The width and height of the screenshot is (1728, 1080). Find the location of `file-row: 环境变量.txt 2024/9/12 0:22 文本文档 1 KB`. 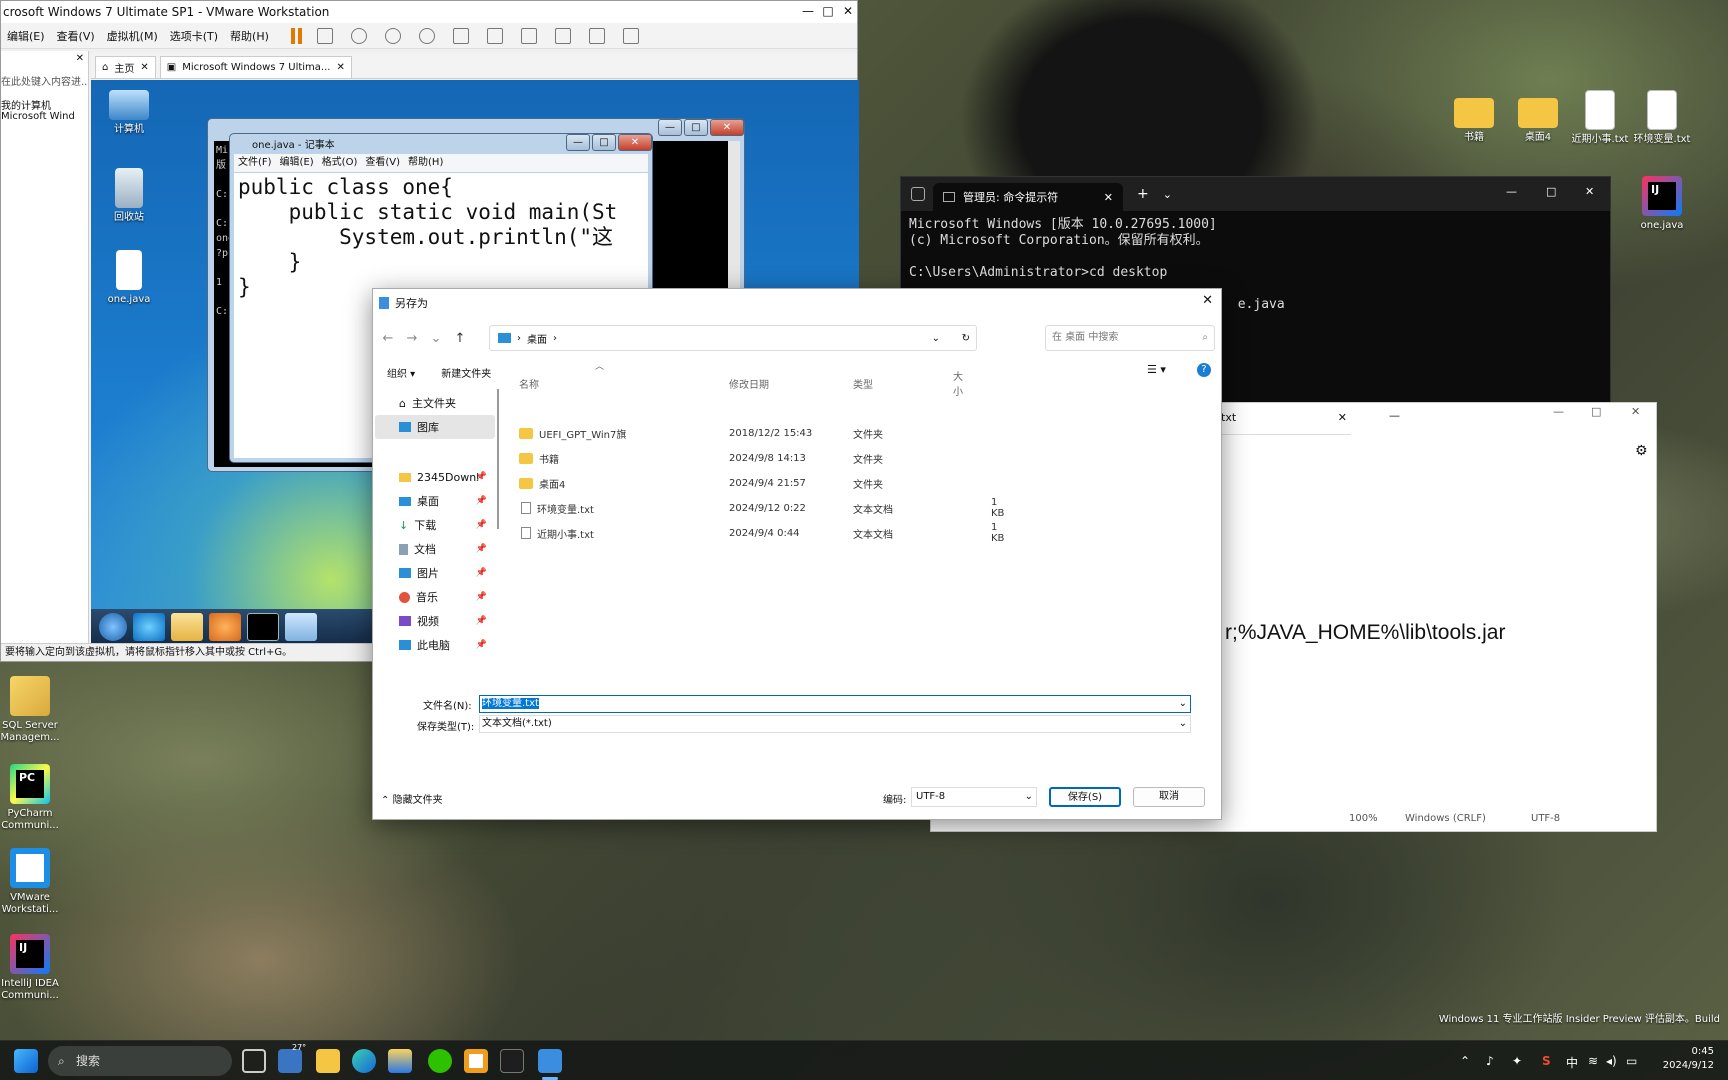

file-row: 环境变量.txt 2024/9/12 0:22 文本文档 1 KB is located at coordinates (761, 508).